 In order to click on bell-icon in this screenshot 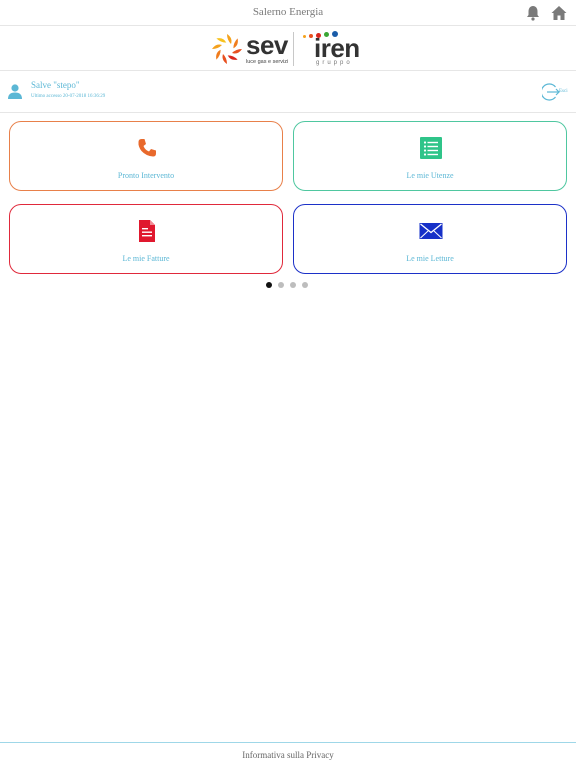, I will do `click(533, 13)`.